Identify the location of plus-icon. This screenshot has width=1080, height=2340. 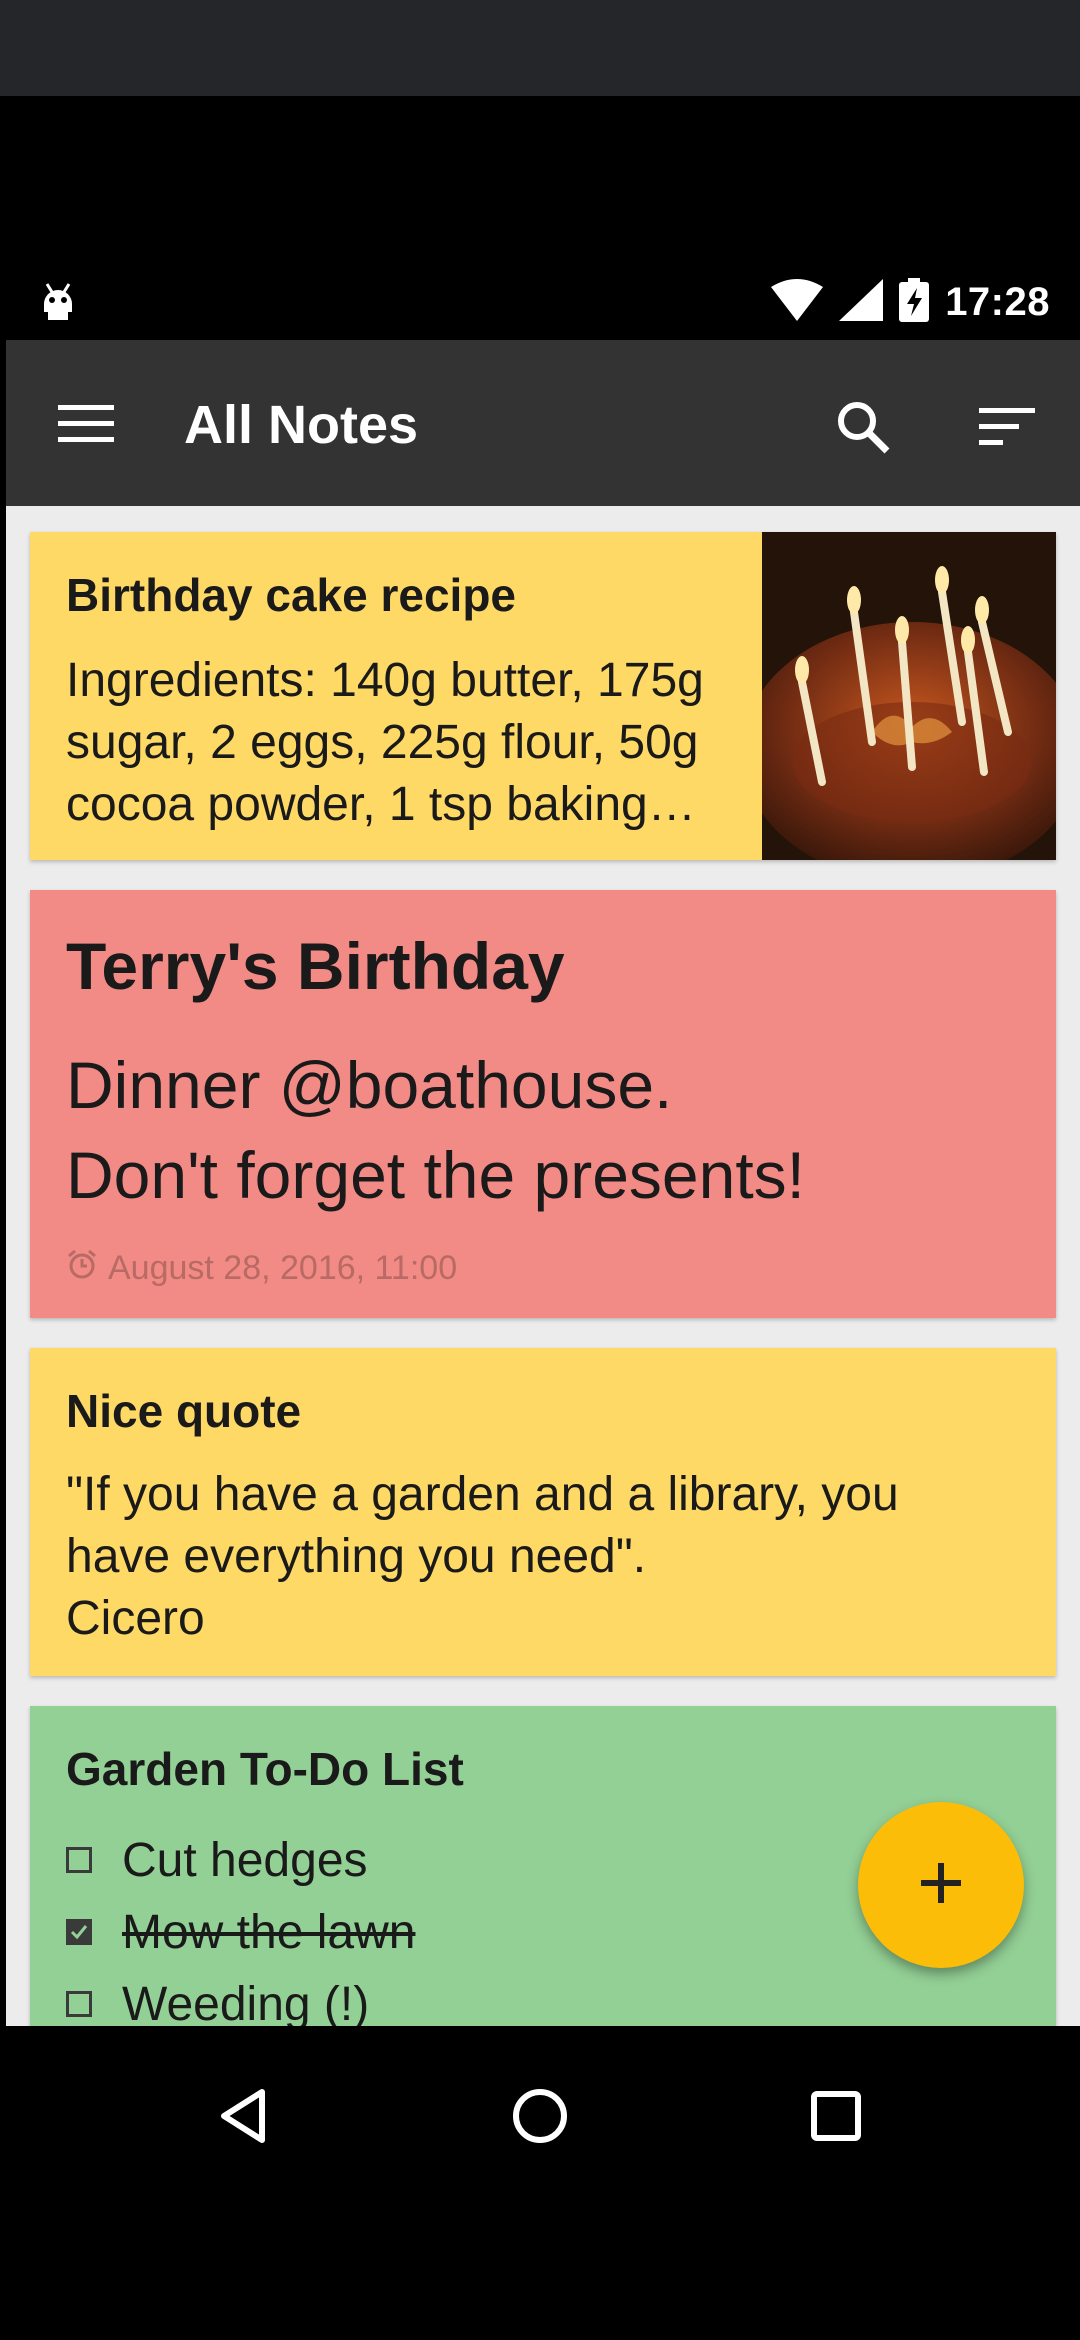
(941, 1885).